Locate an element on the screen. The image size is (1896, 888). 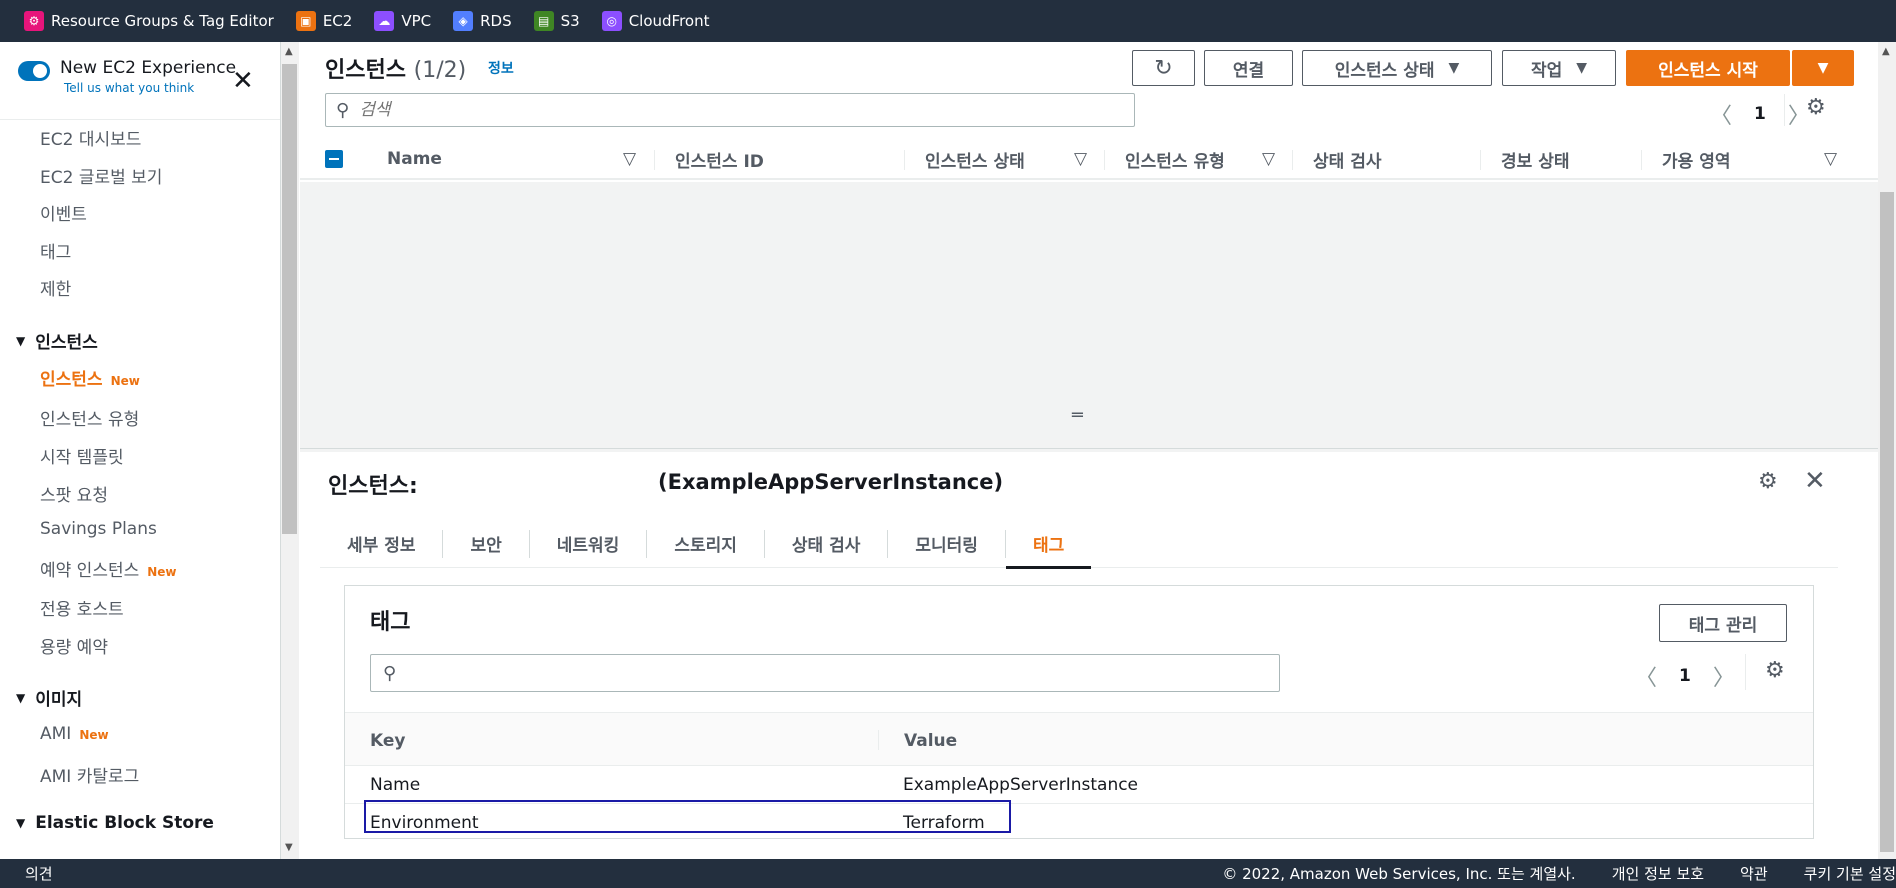
instances-search: ⚲ is located at coordinates (730, 110).